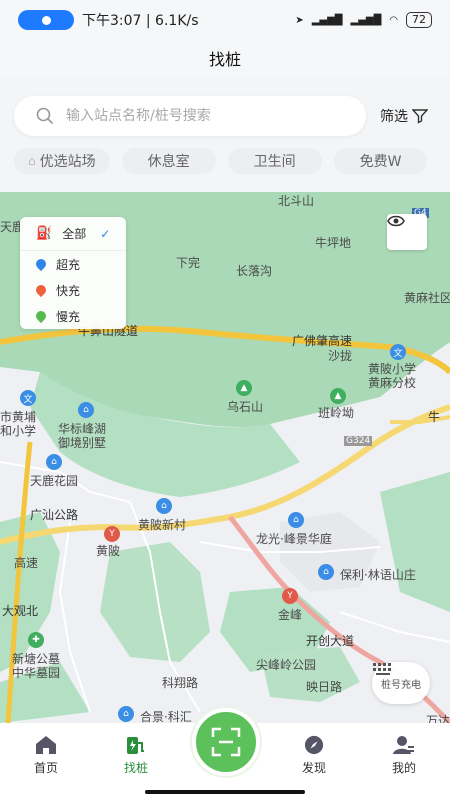  What do you see at coordinates (296, 201) in the screenshot?
I see `place-label: 北斗山` at bounding box center [296, 201].